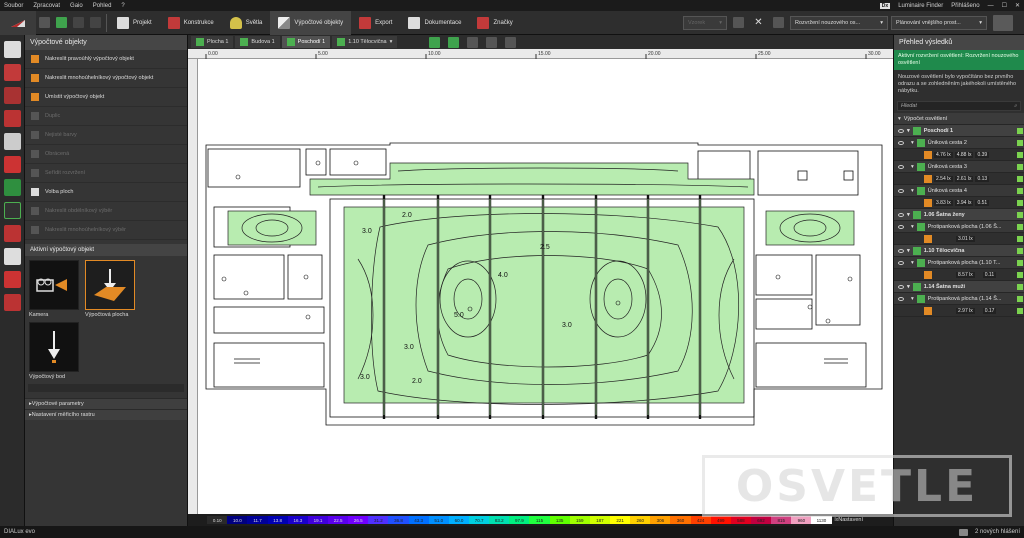  Describe the element at coordinates (257, 42) in the screenshot. I see `tab-building: Budova 1` at that location.